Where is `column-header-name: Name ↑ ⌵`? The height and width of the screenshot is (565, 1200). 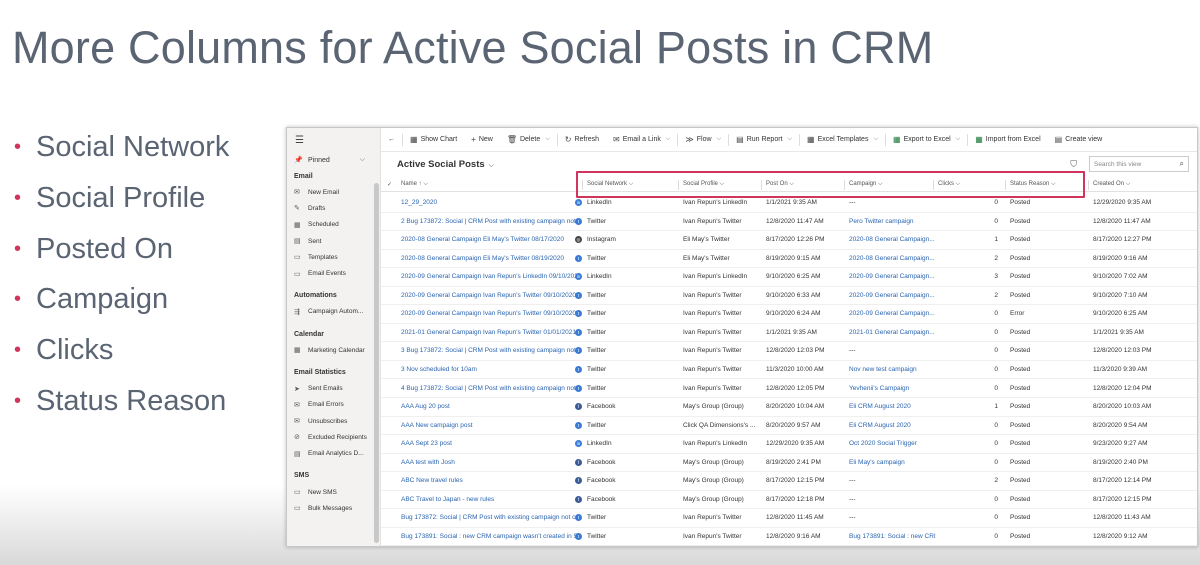
column-header-name: Name ↑ ⌵ is located at coordinates (414, 184).